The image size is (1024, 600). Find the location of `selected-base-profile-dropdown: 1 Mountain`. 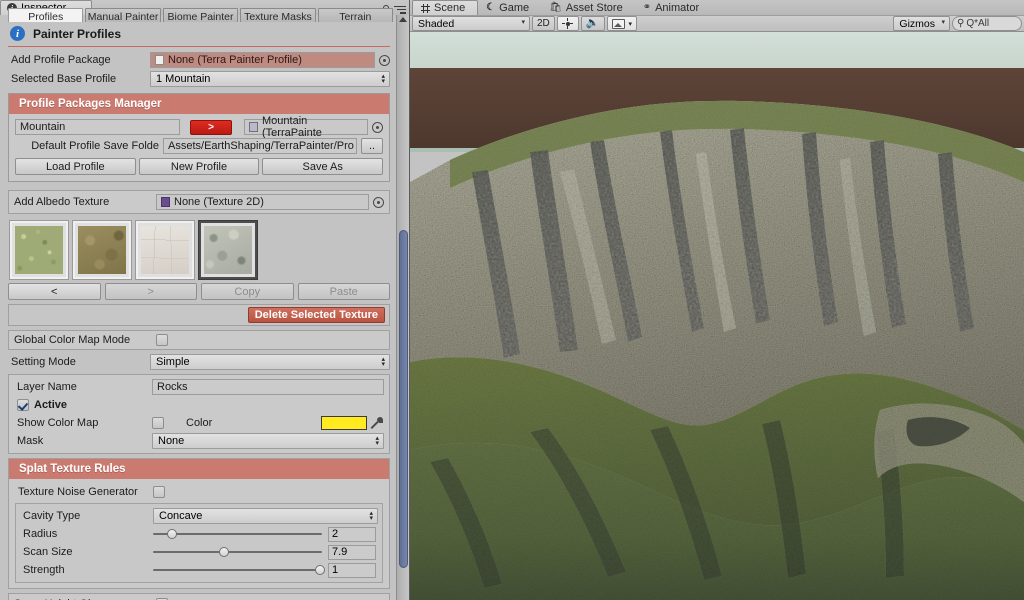

selected-base-profile-dropdown: 1 Mountain is located at coordinates (270, 79).